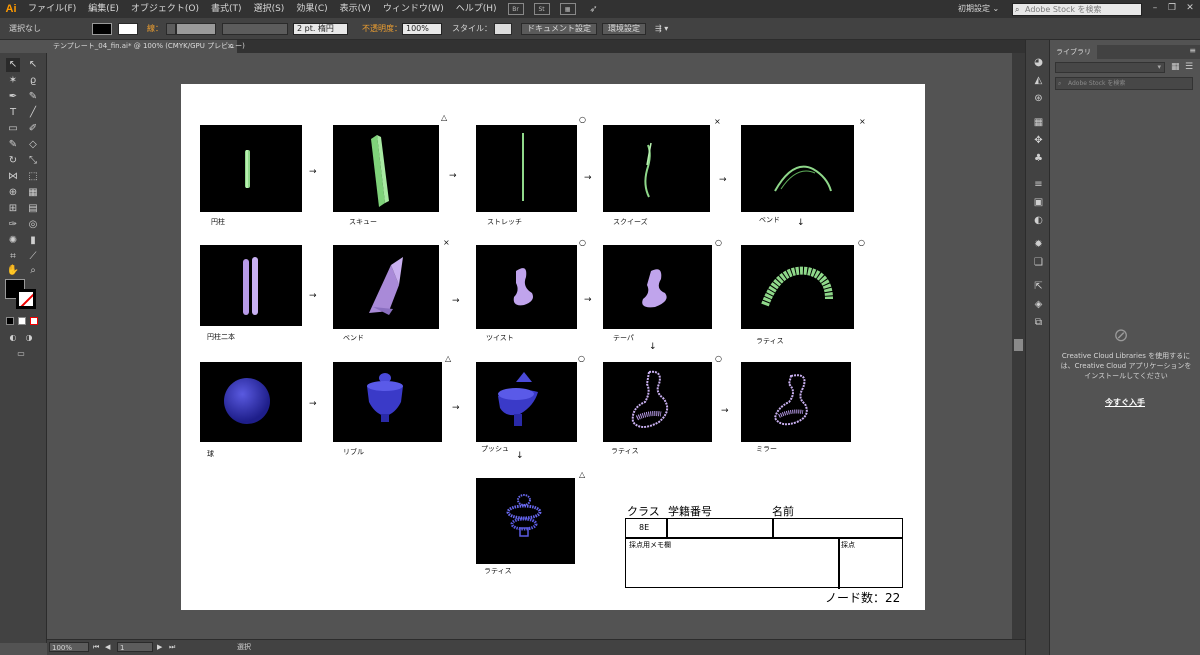 This screenshot has height=655, width=1200. Describe the element at coordinates (33, 129) in the screenshot. I see `paintbrush-tool-icon: ✐` at that location.